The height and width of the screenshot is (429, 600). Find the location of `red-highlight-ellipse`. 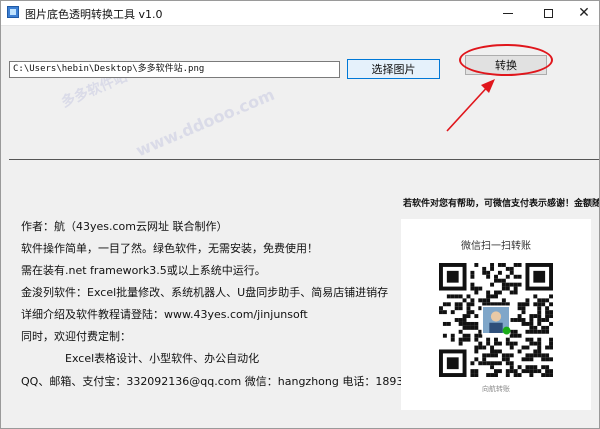

red-highlight-ellipse is located at coordinates (506, 60).